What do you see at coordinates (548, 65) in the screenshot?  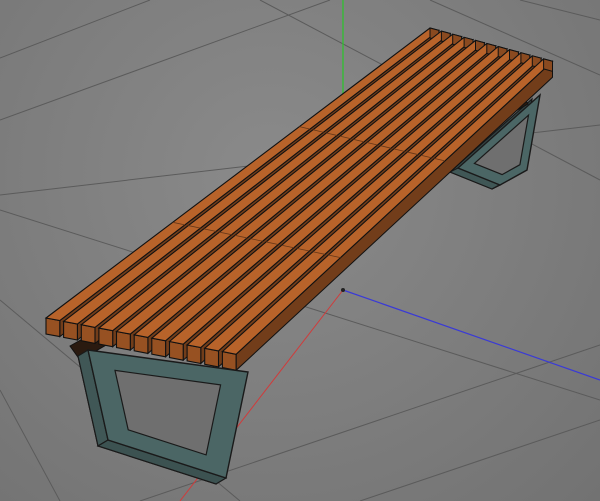 I see `slat-back-end` at bounding box center [548, 65].